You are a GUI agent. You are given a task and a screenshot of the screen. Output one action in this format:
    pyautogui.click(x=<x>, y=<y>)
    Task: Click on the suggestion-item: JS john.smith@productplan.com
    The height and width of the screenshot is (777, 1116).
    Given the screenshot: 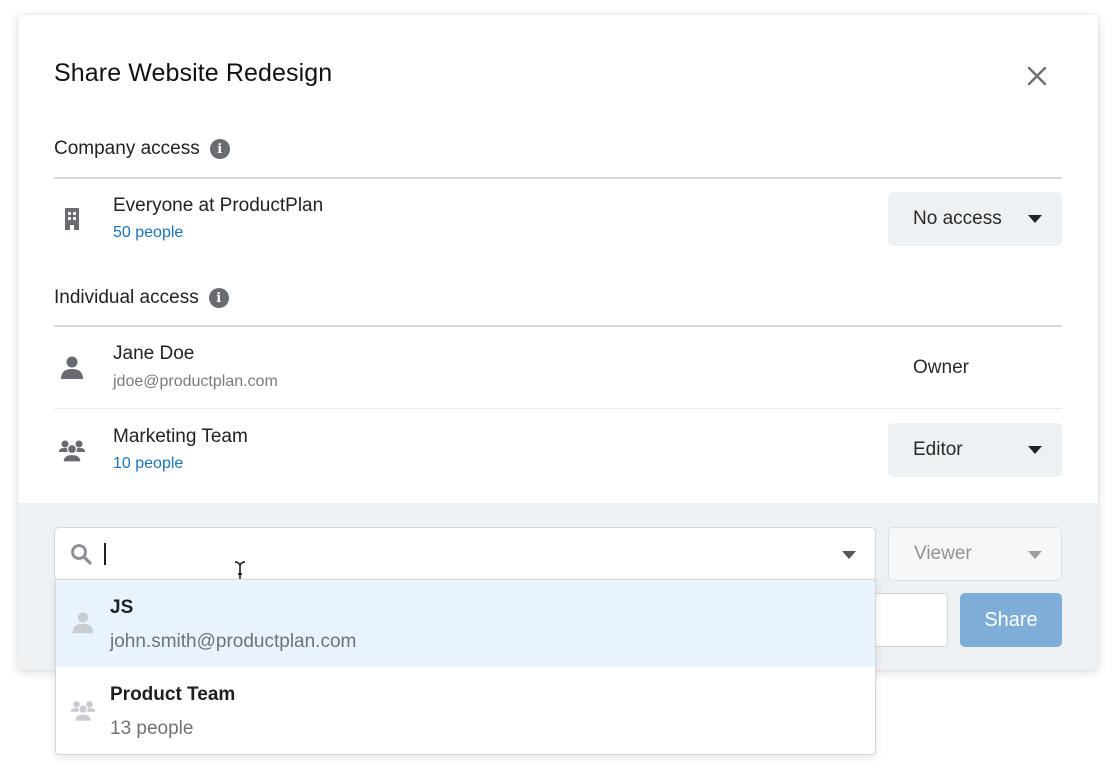 What is the action you would take?
    pyautogui.click(x=465, y=623)
    